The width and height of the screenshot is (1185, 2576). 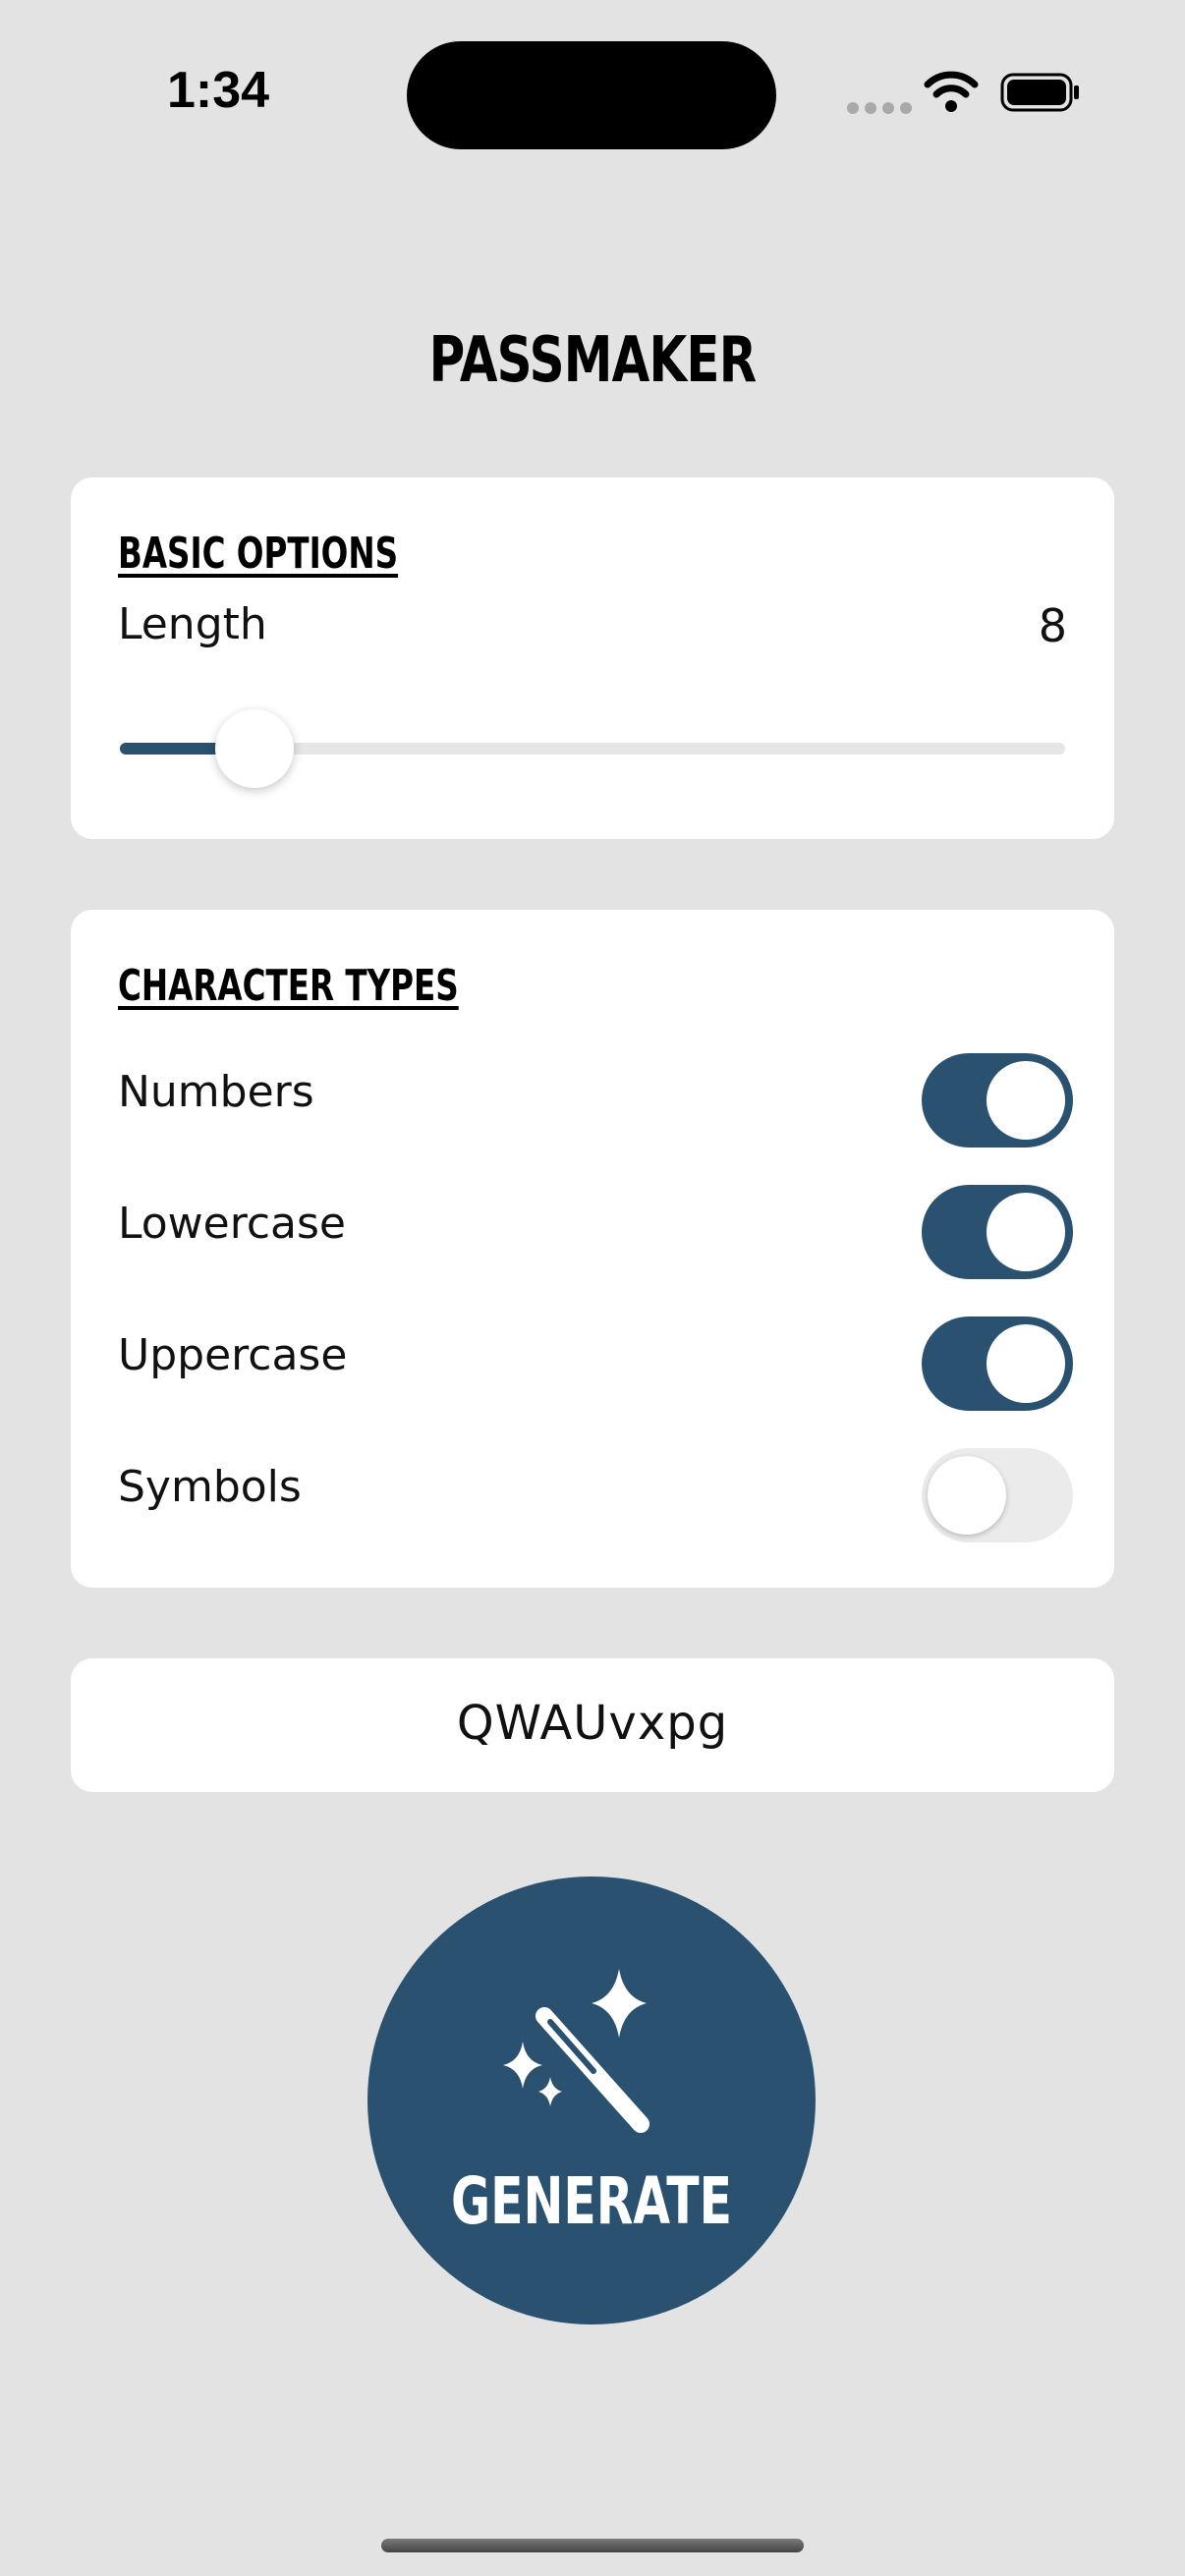 I want to click on password-output-card: QWAUvxpg, so click(x=592, y=1725).